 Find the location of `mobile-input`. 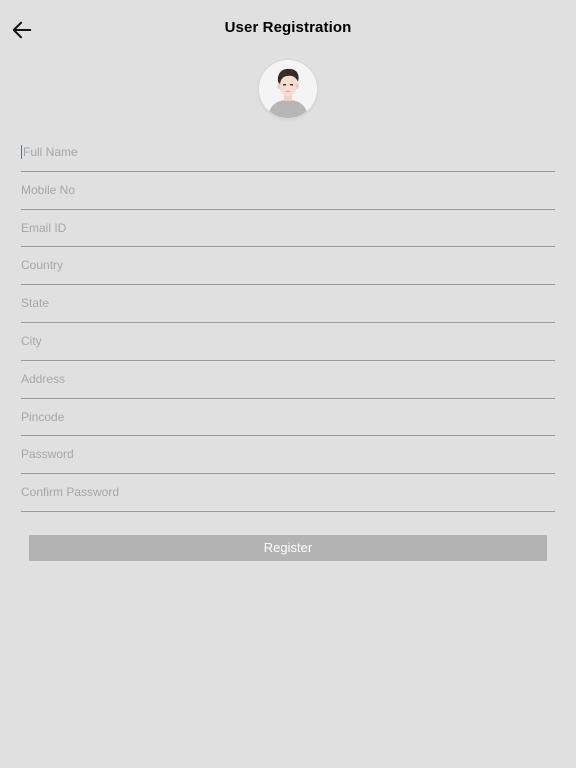

mobile-input is located at coordinates (288, 189).